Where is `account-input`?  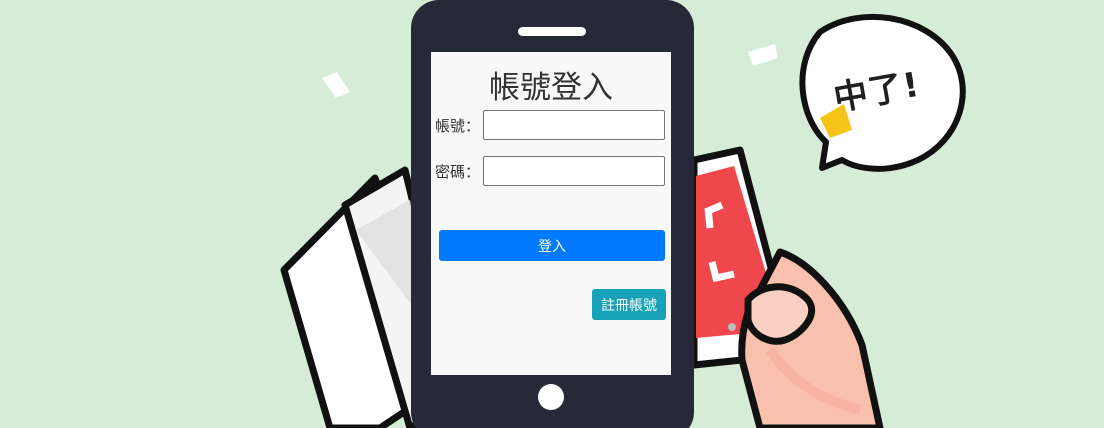
account-input is located at coordinates (574, 125).